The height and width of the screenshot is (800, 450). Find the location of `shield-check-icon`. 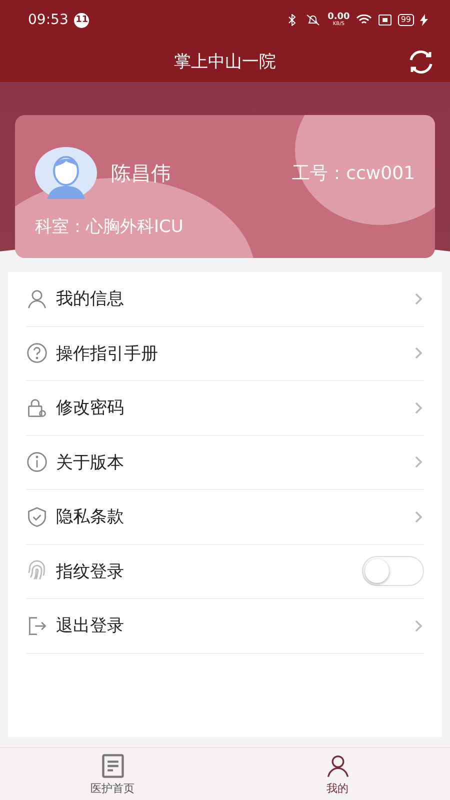

shield-check-icon is located at coordinates (37, 517).